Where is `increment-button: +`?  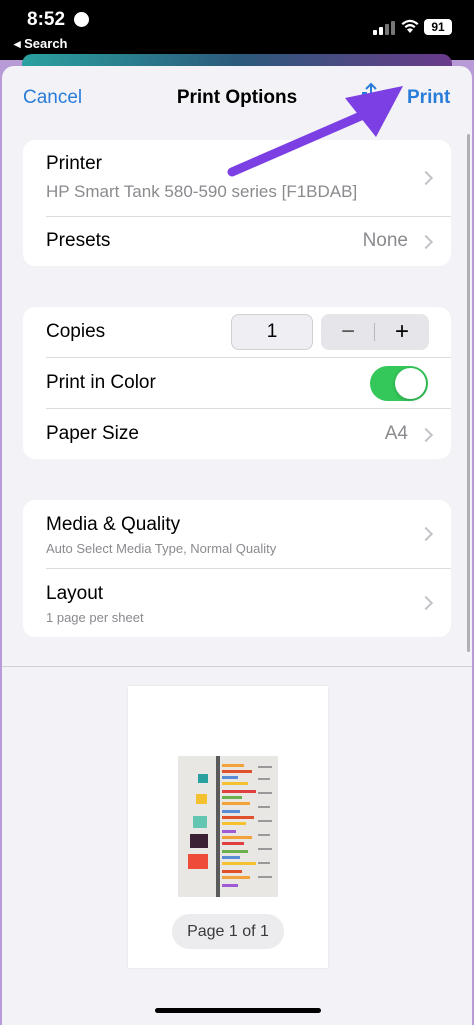 increment-button: + is located at coordinates (402, 332).